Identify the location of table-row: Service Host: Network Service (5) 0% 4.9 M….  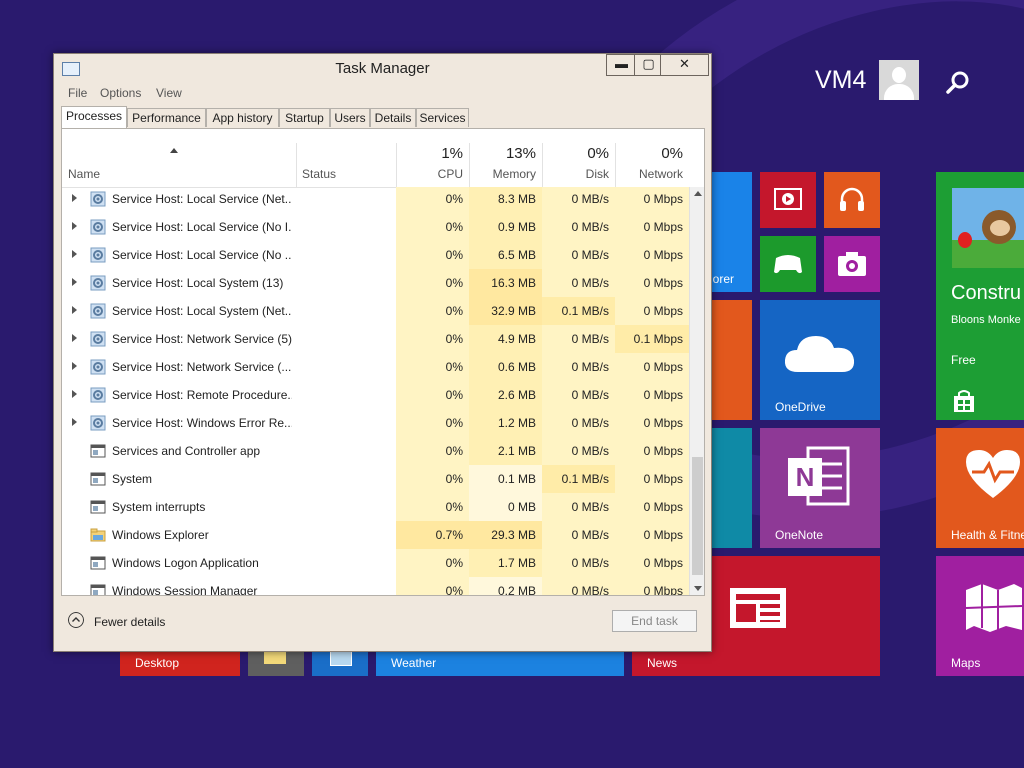
(375, 339).